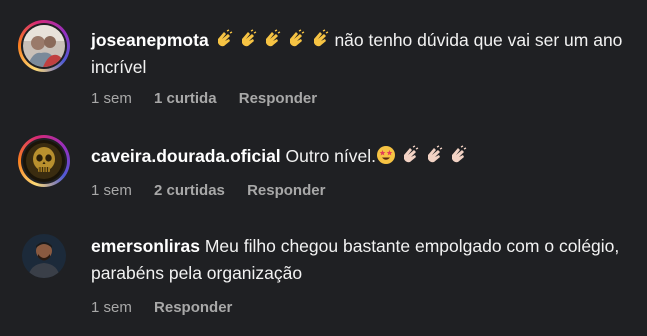 This screenshot has width=647, height=336. I want to click on comment-username: emersonliras, so click(145, 246).